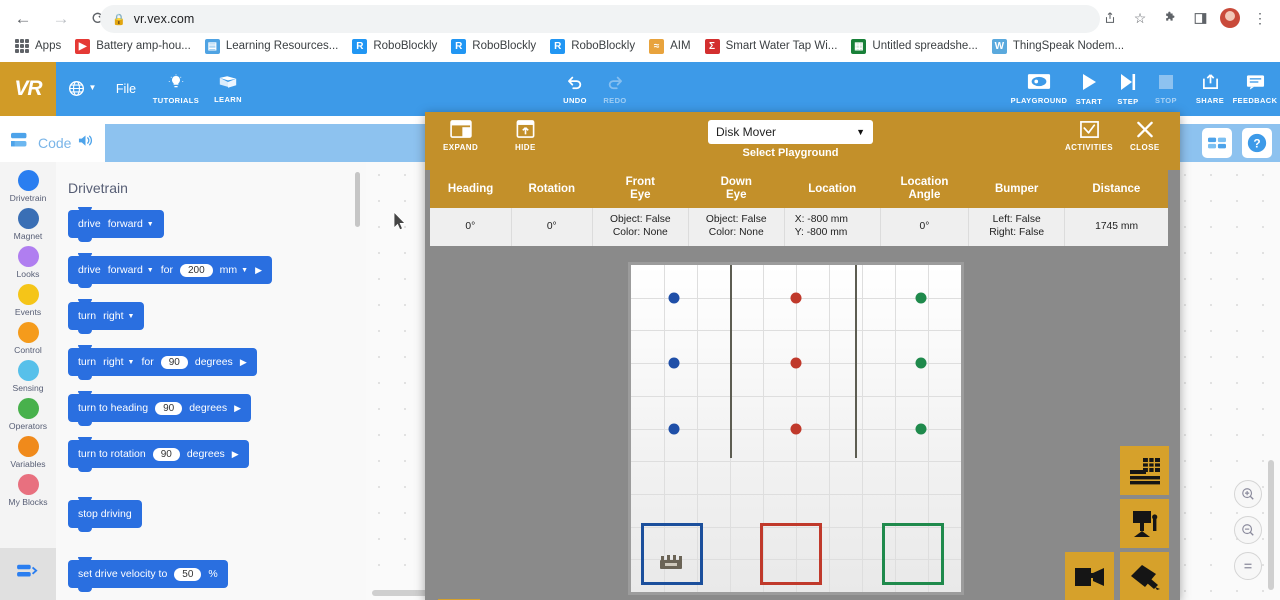  What do you see at coordinates (1116, 189) in the screenshot?
I see `col-distance: Distance` at bounding box center [1116, 189].